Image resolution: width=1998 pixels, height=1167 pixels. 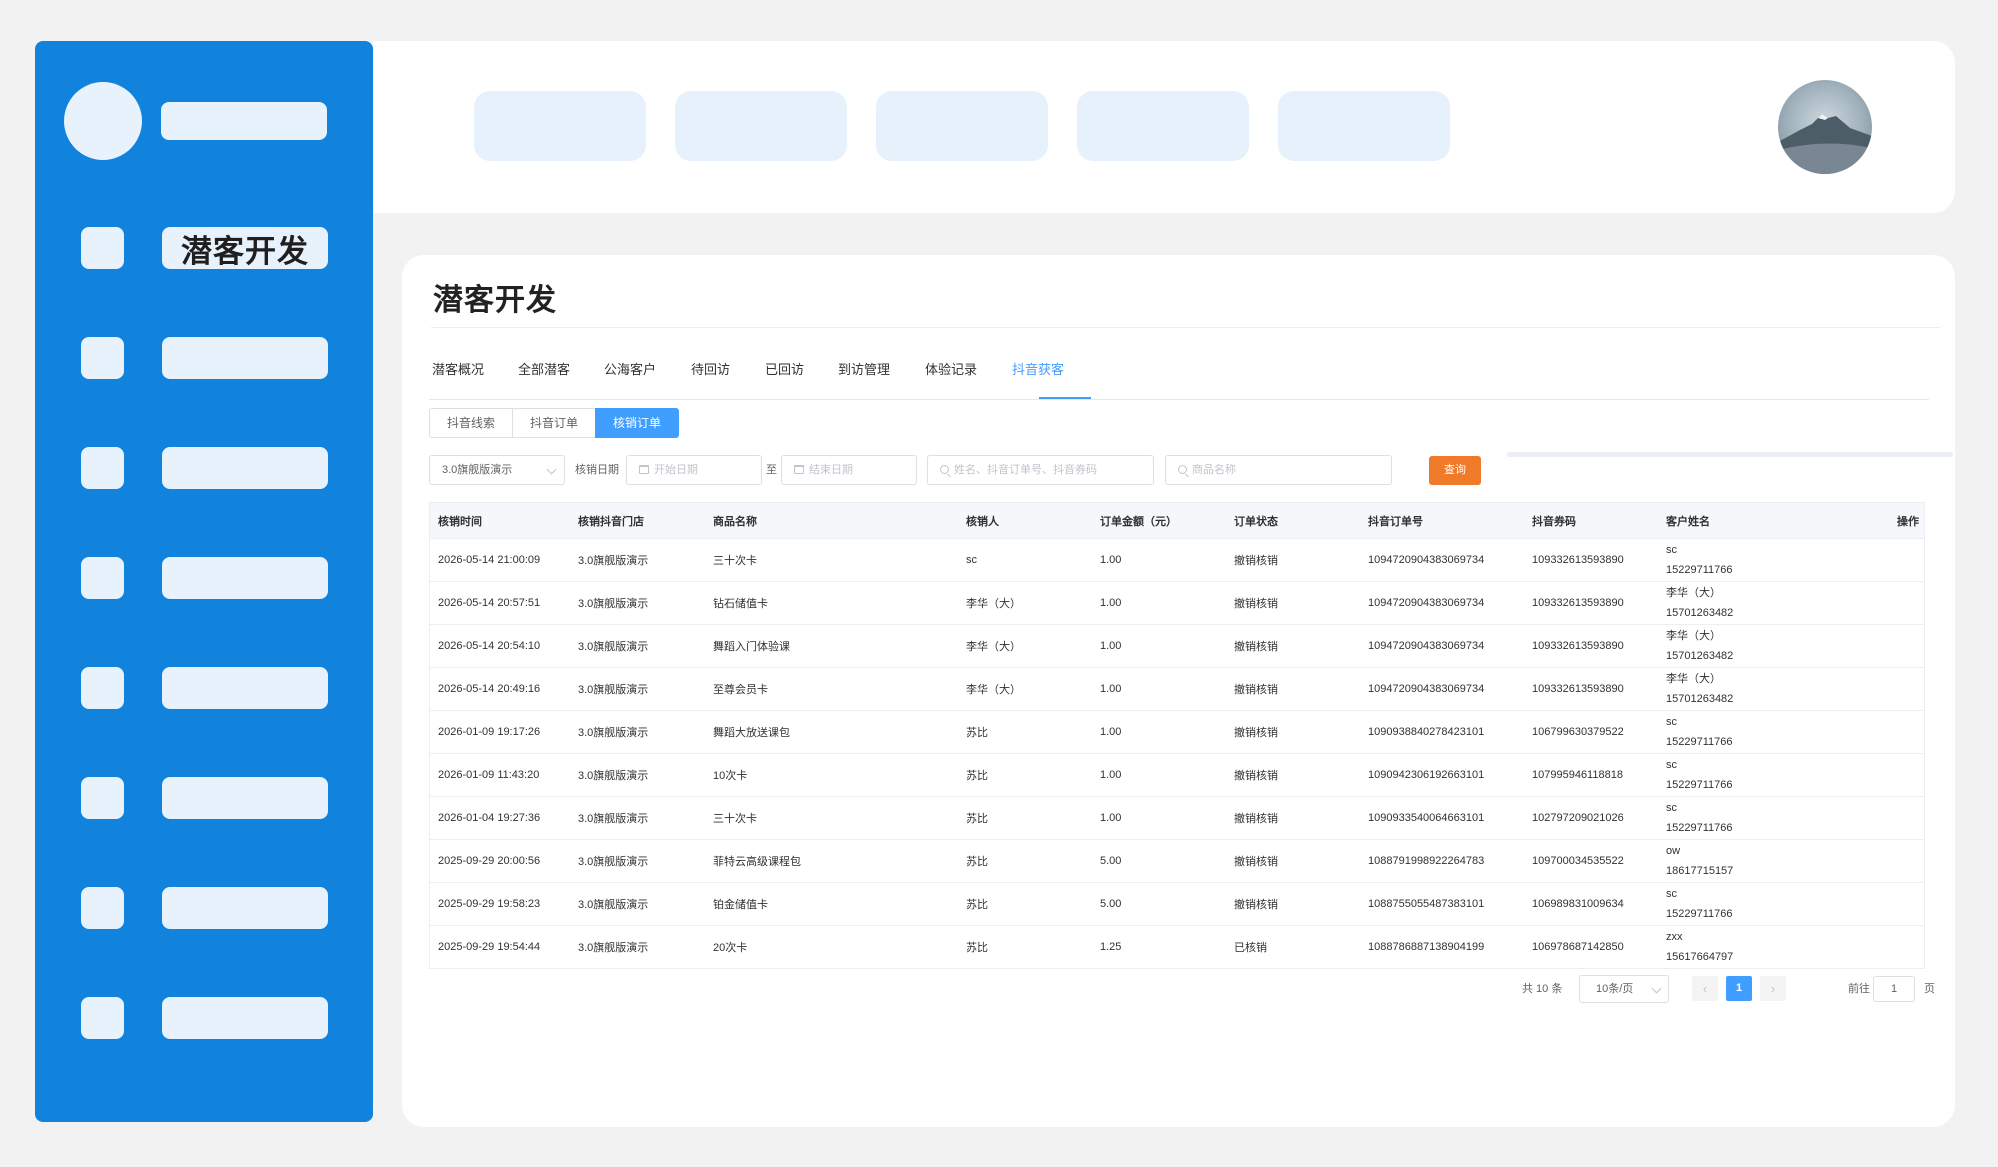 I want to click on cell-product: 至尊会员卡, so click(x=740, y=690).